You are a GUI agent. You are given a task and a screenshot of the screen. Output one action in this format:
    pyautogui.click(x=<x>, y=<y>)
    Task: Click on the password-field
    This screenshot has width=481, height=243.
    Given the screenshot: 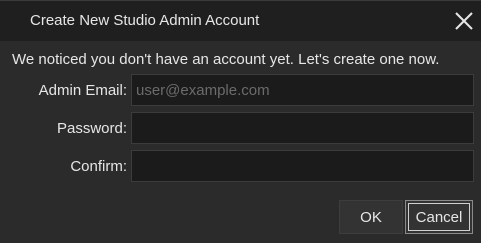 What is the action you would take?
    pyautogui.click(x=302, y=128)
    